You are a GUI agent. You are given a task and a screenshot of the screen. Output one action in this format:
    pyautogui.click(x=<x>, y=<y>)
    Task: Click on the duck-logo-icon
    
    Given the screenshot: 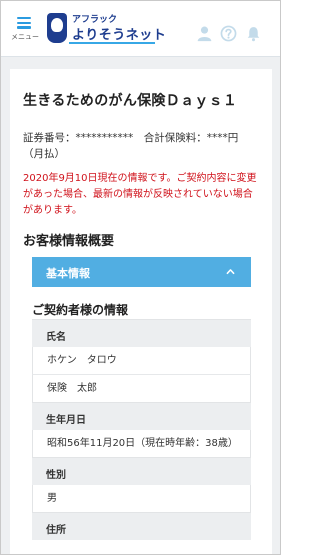 What is the action you would take?
    pyautogui.click(x=57, y=28)
    